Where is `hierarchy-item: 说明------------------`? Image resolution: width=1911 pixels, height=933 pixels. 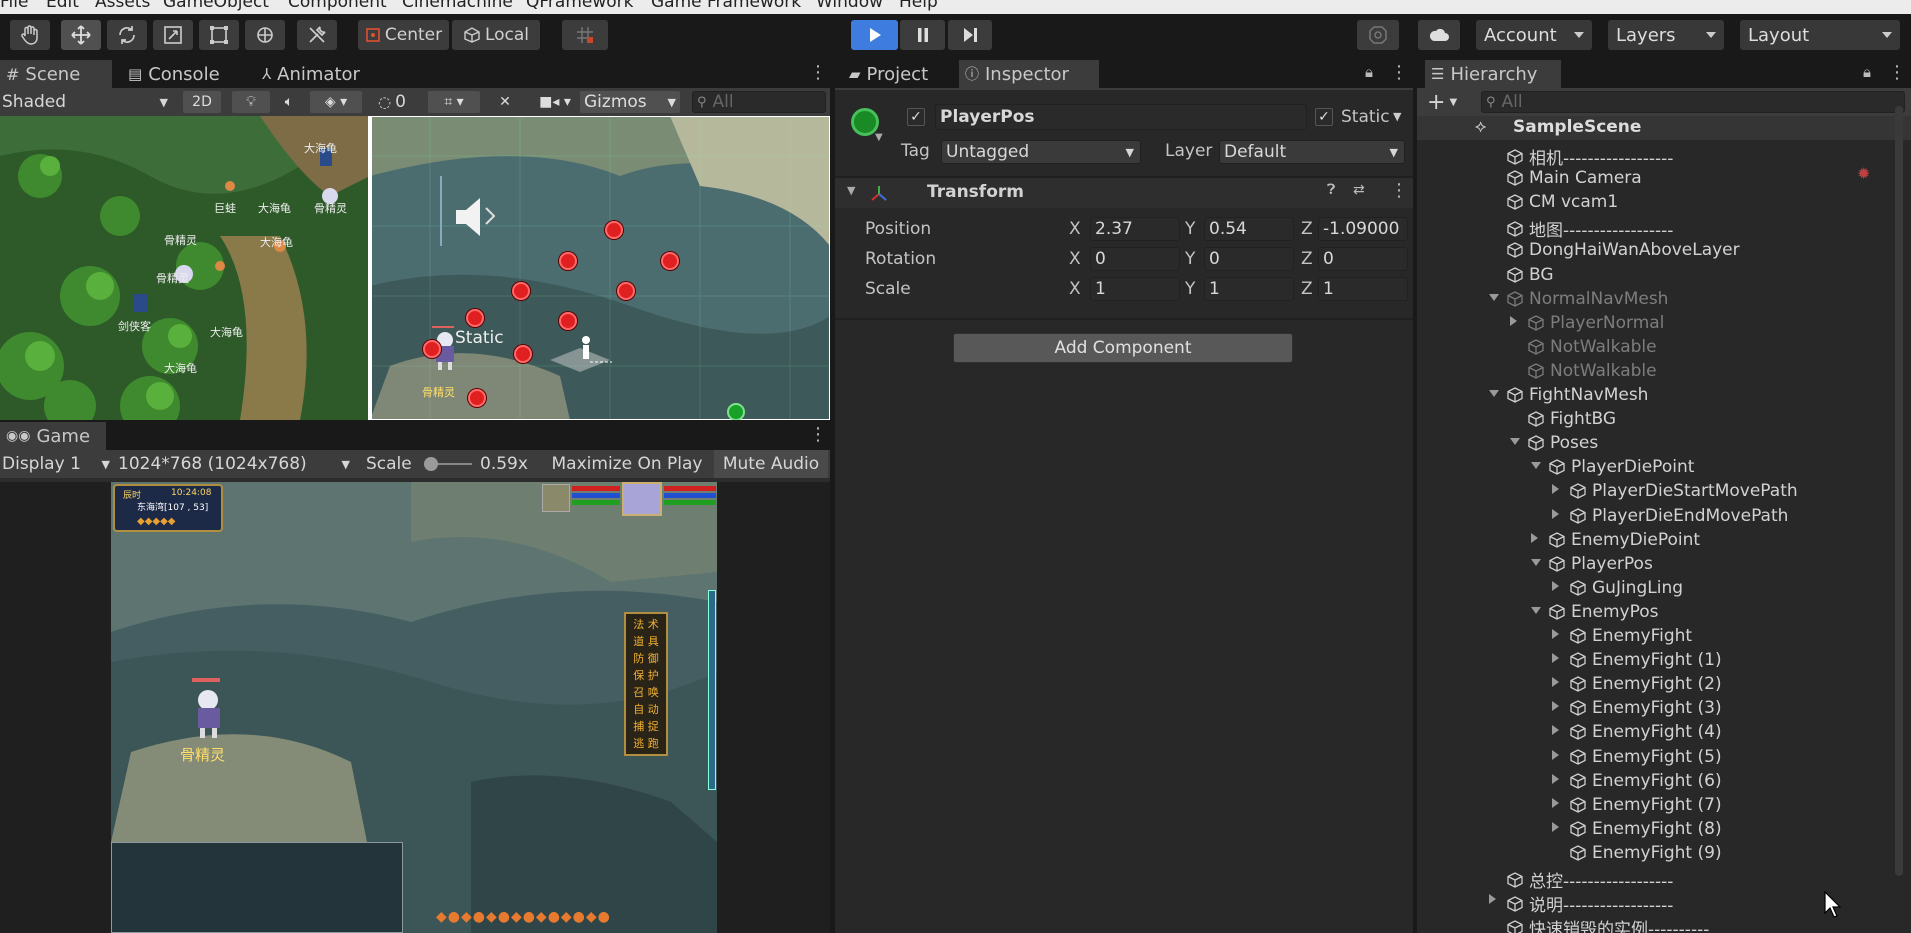
hierarchy-item: 说明------------------ is located at coordinates (1655, 901).